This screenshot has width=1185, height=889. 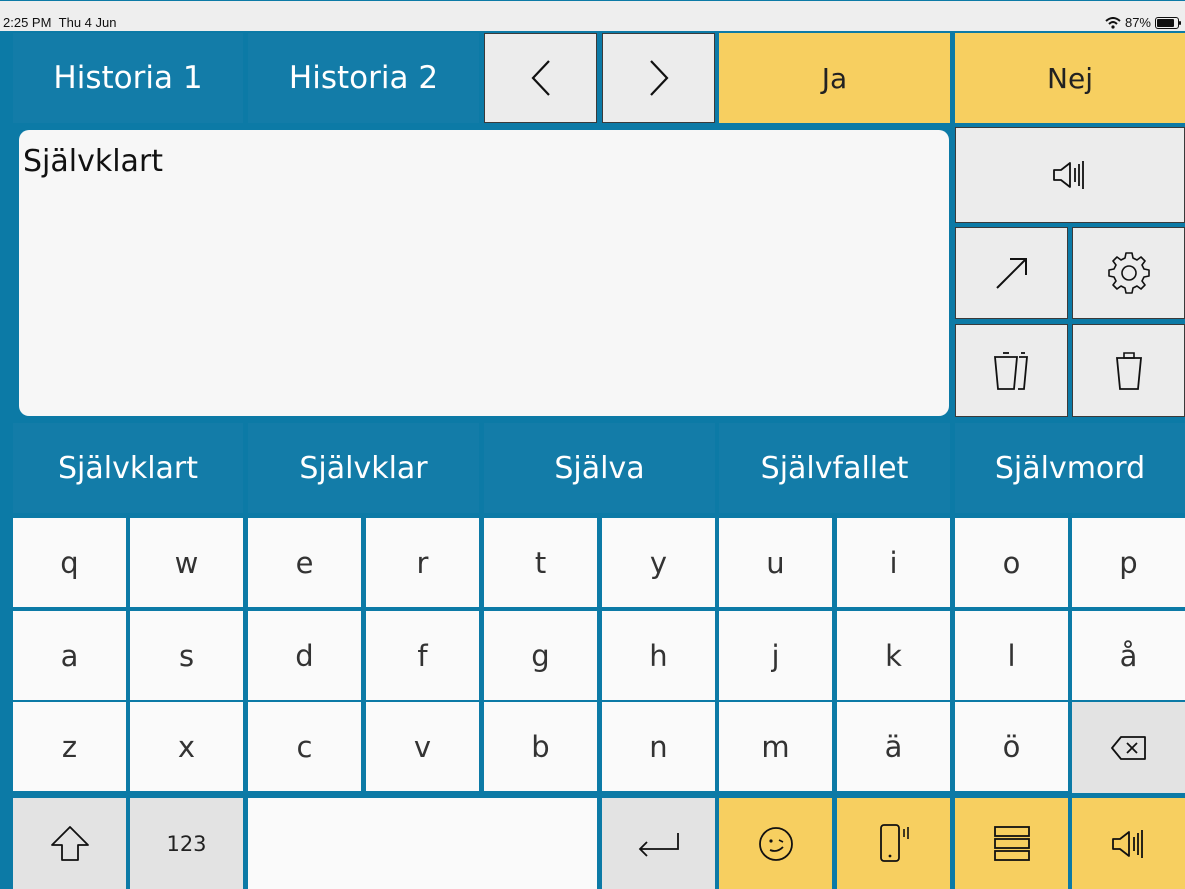 I want to click on phone-vibrate-icon, so click(x=894, y=844).